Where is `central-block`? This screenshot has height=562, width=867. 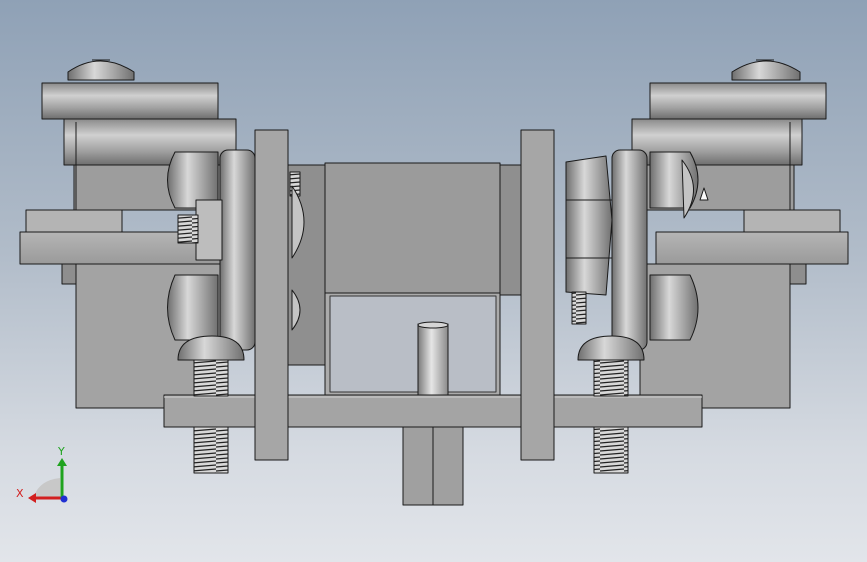
central-block is located at coordinates (412, 279).